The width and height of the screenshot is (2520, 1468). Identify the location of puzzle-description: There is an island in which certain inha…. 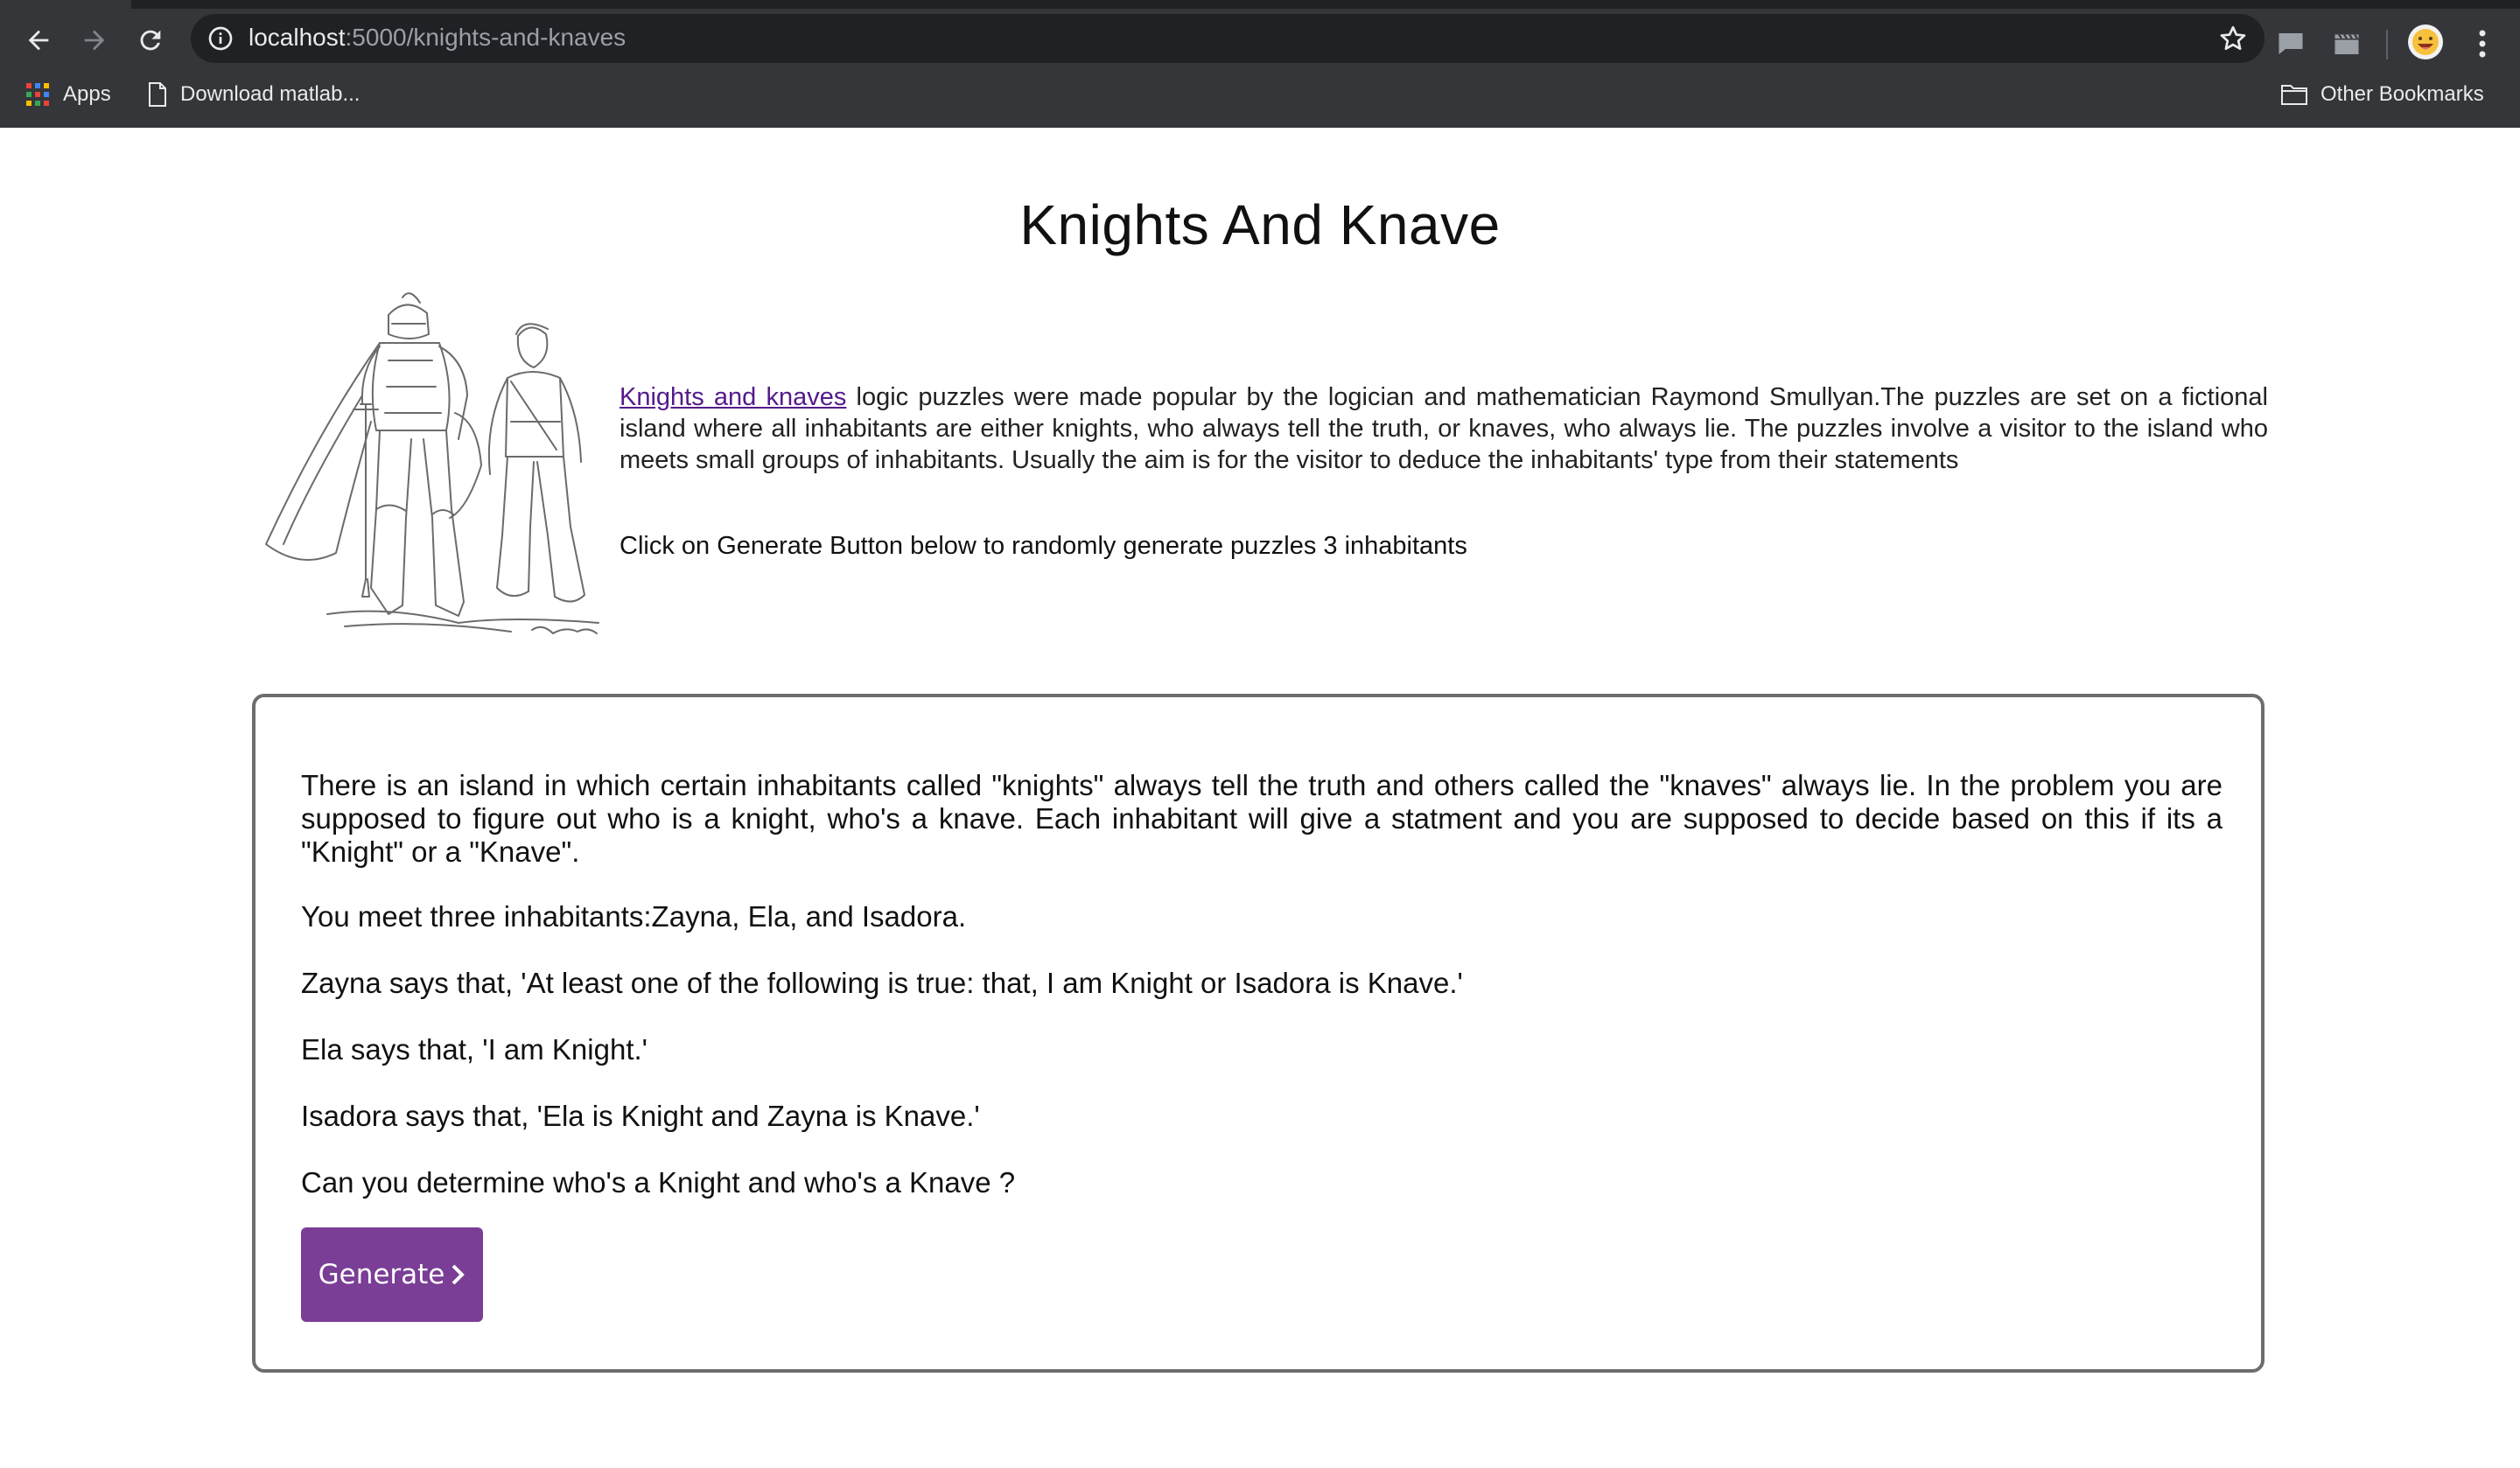
(1261, 818).